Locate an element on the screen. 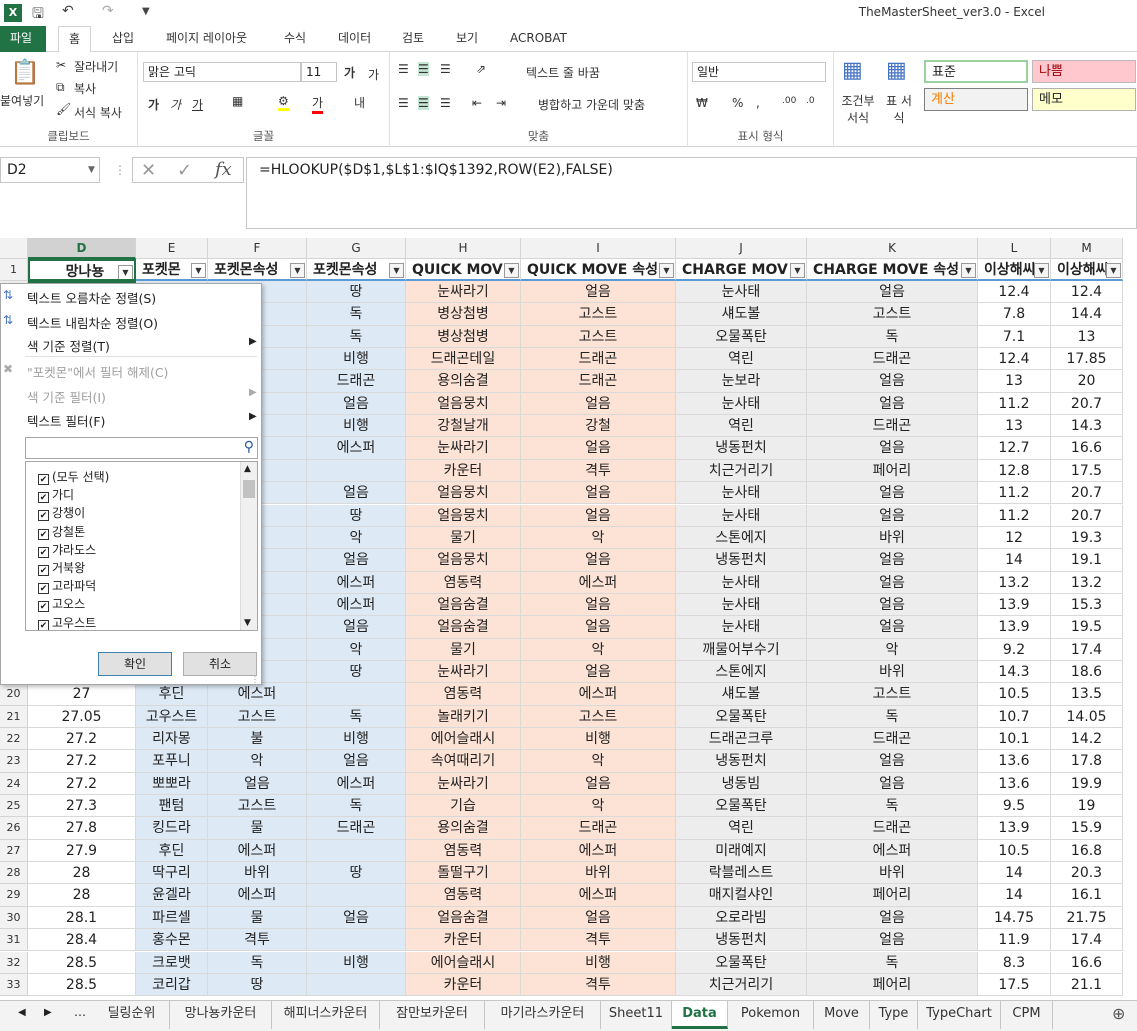 This screenshot has width=1137, height=1031. table-cell: 돌떨구기 is located at coordinates (463, 873).